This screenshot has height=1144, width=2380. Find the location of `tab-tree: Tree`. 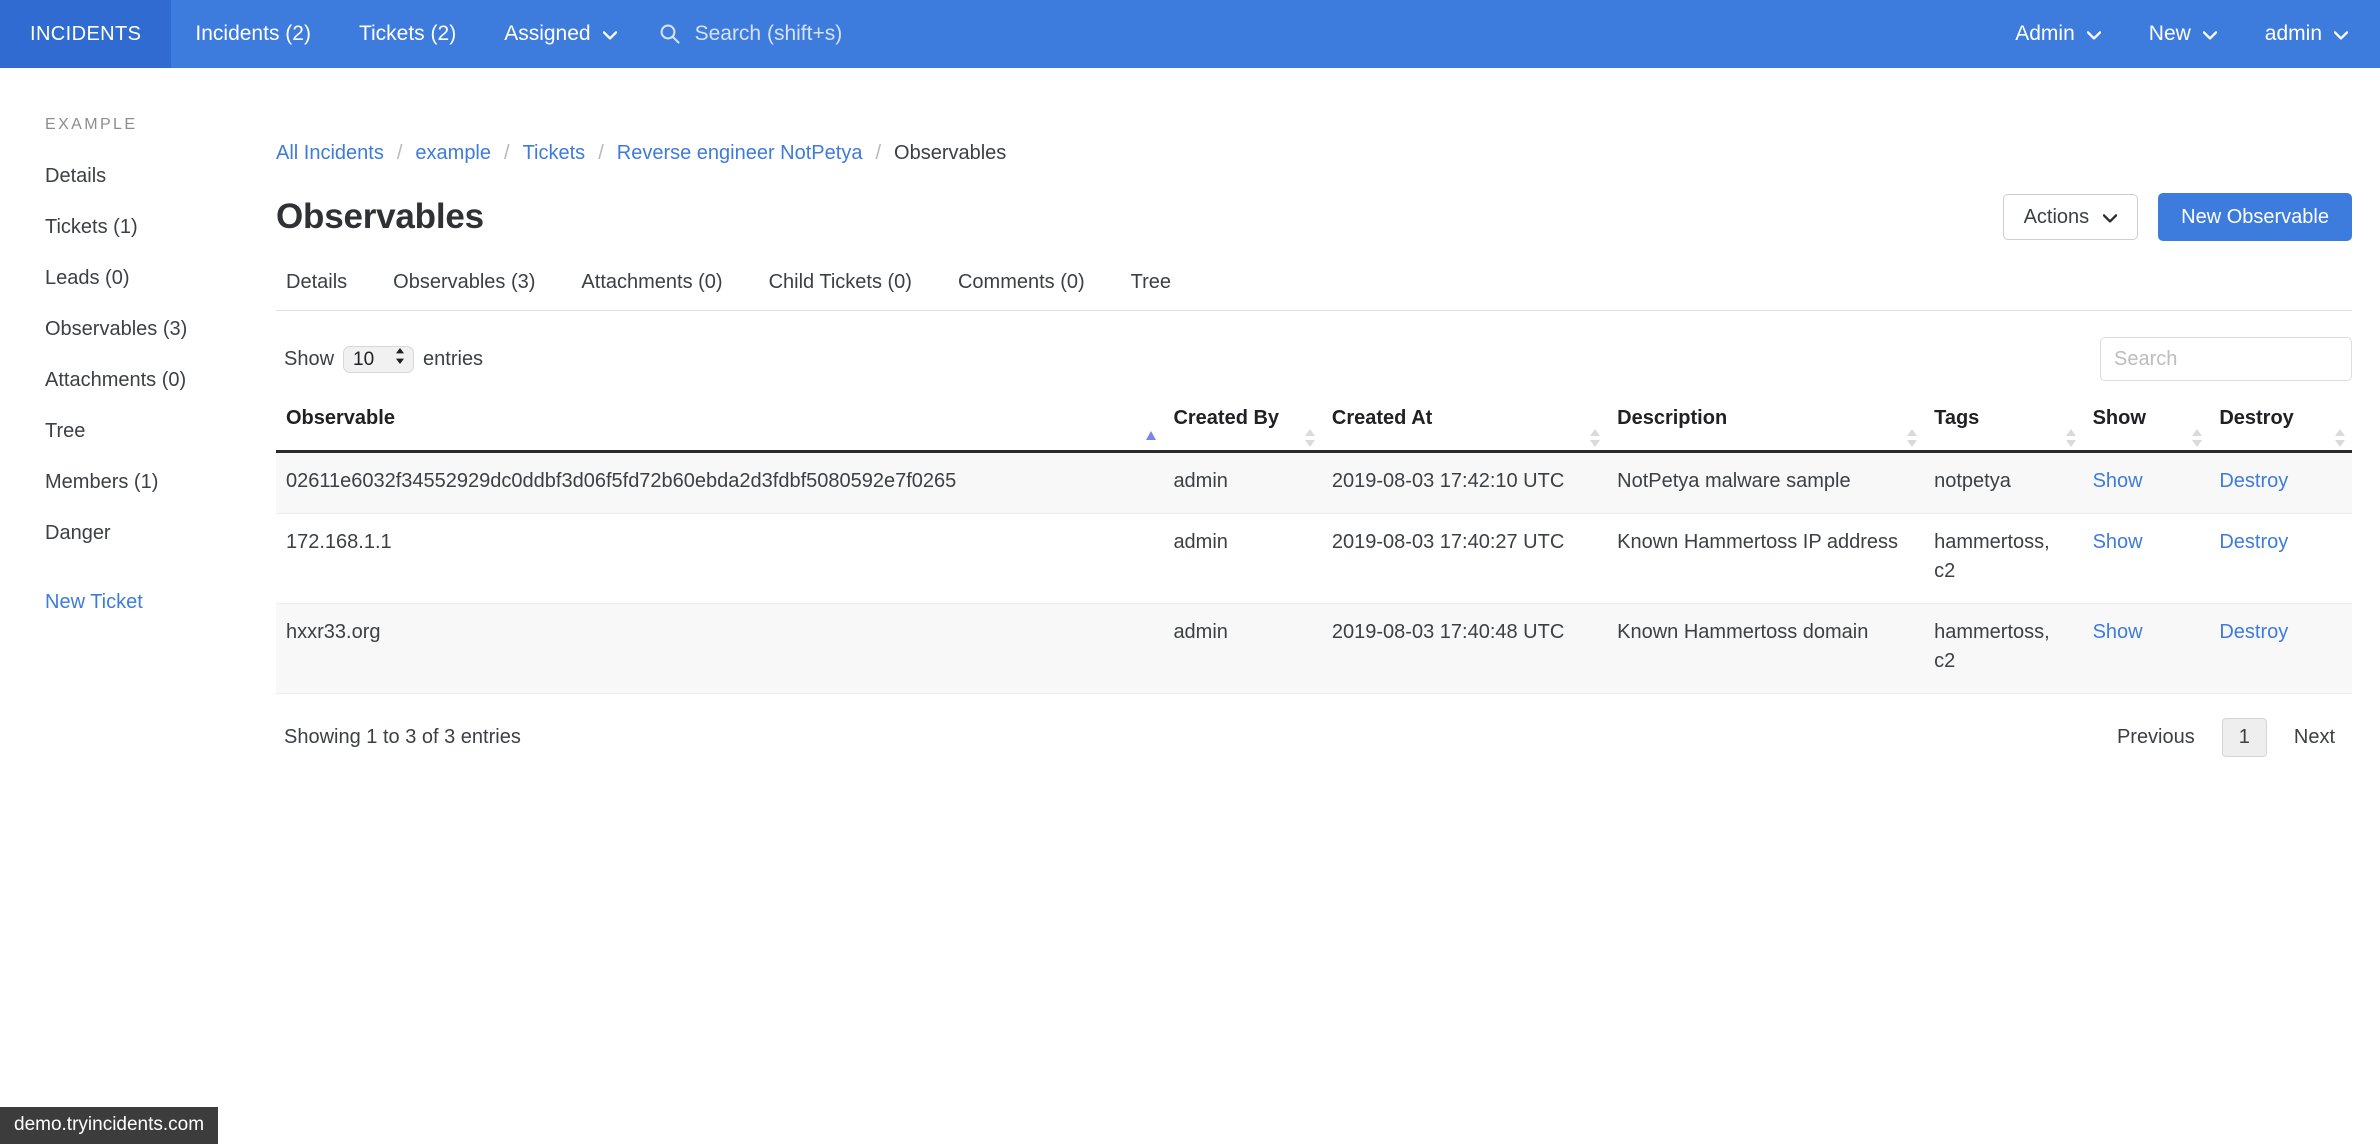

tab-tree: Tree is located at coordinates (1151, 288).